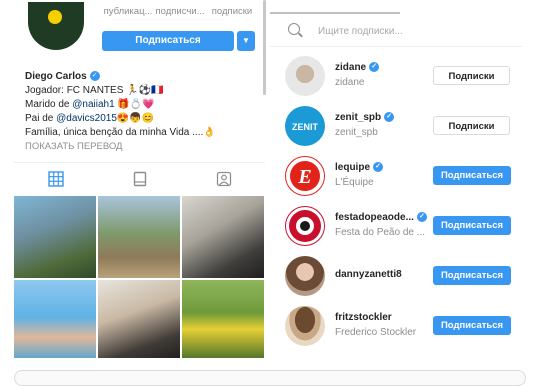 The image size is (542, 386). What do you see at coordinates (94, 90) in the screenshot?
I see `bio-line-1: Jogador: FC NANTES 🏃⚽🇫🇷` at bounding box center [94, 90].